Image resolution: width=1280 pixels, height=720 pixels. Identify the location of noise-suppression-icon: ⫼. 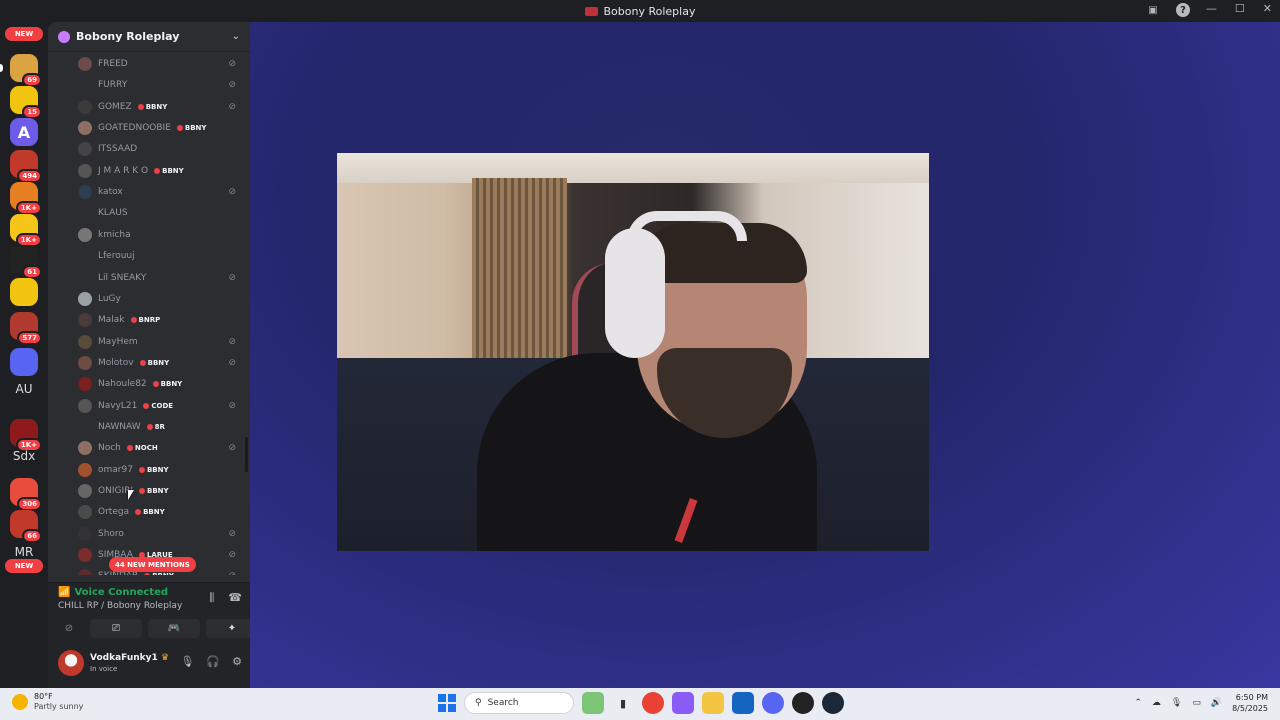
(211, 598).